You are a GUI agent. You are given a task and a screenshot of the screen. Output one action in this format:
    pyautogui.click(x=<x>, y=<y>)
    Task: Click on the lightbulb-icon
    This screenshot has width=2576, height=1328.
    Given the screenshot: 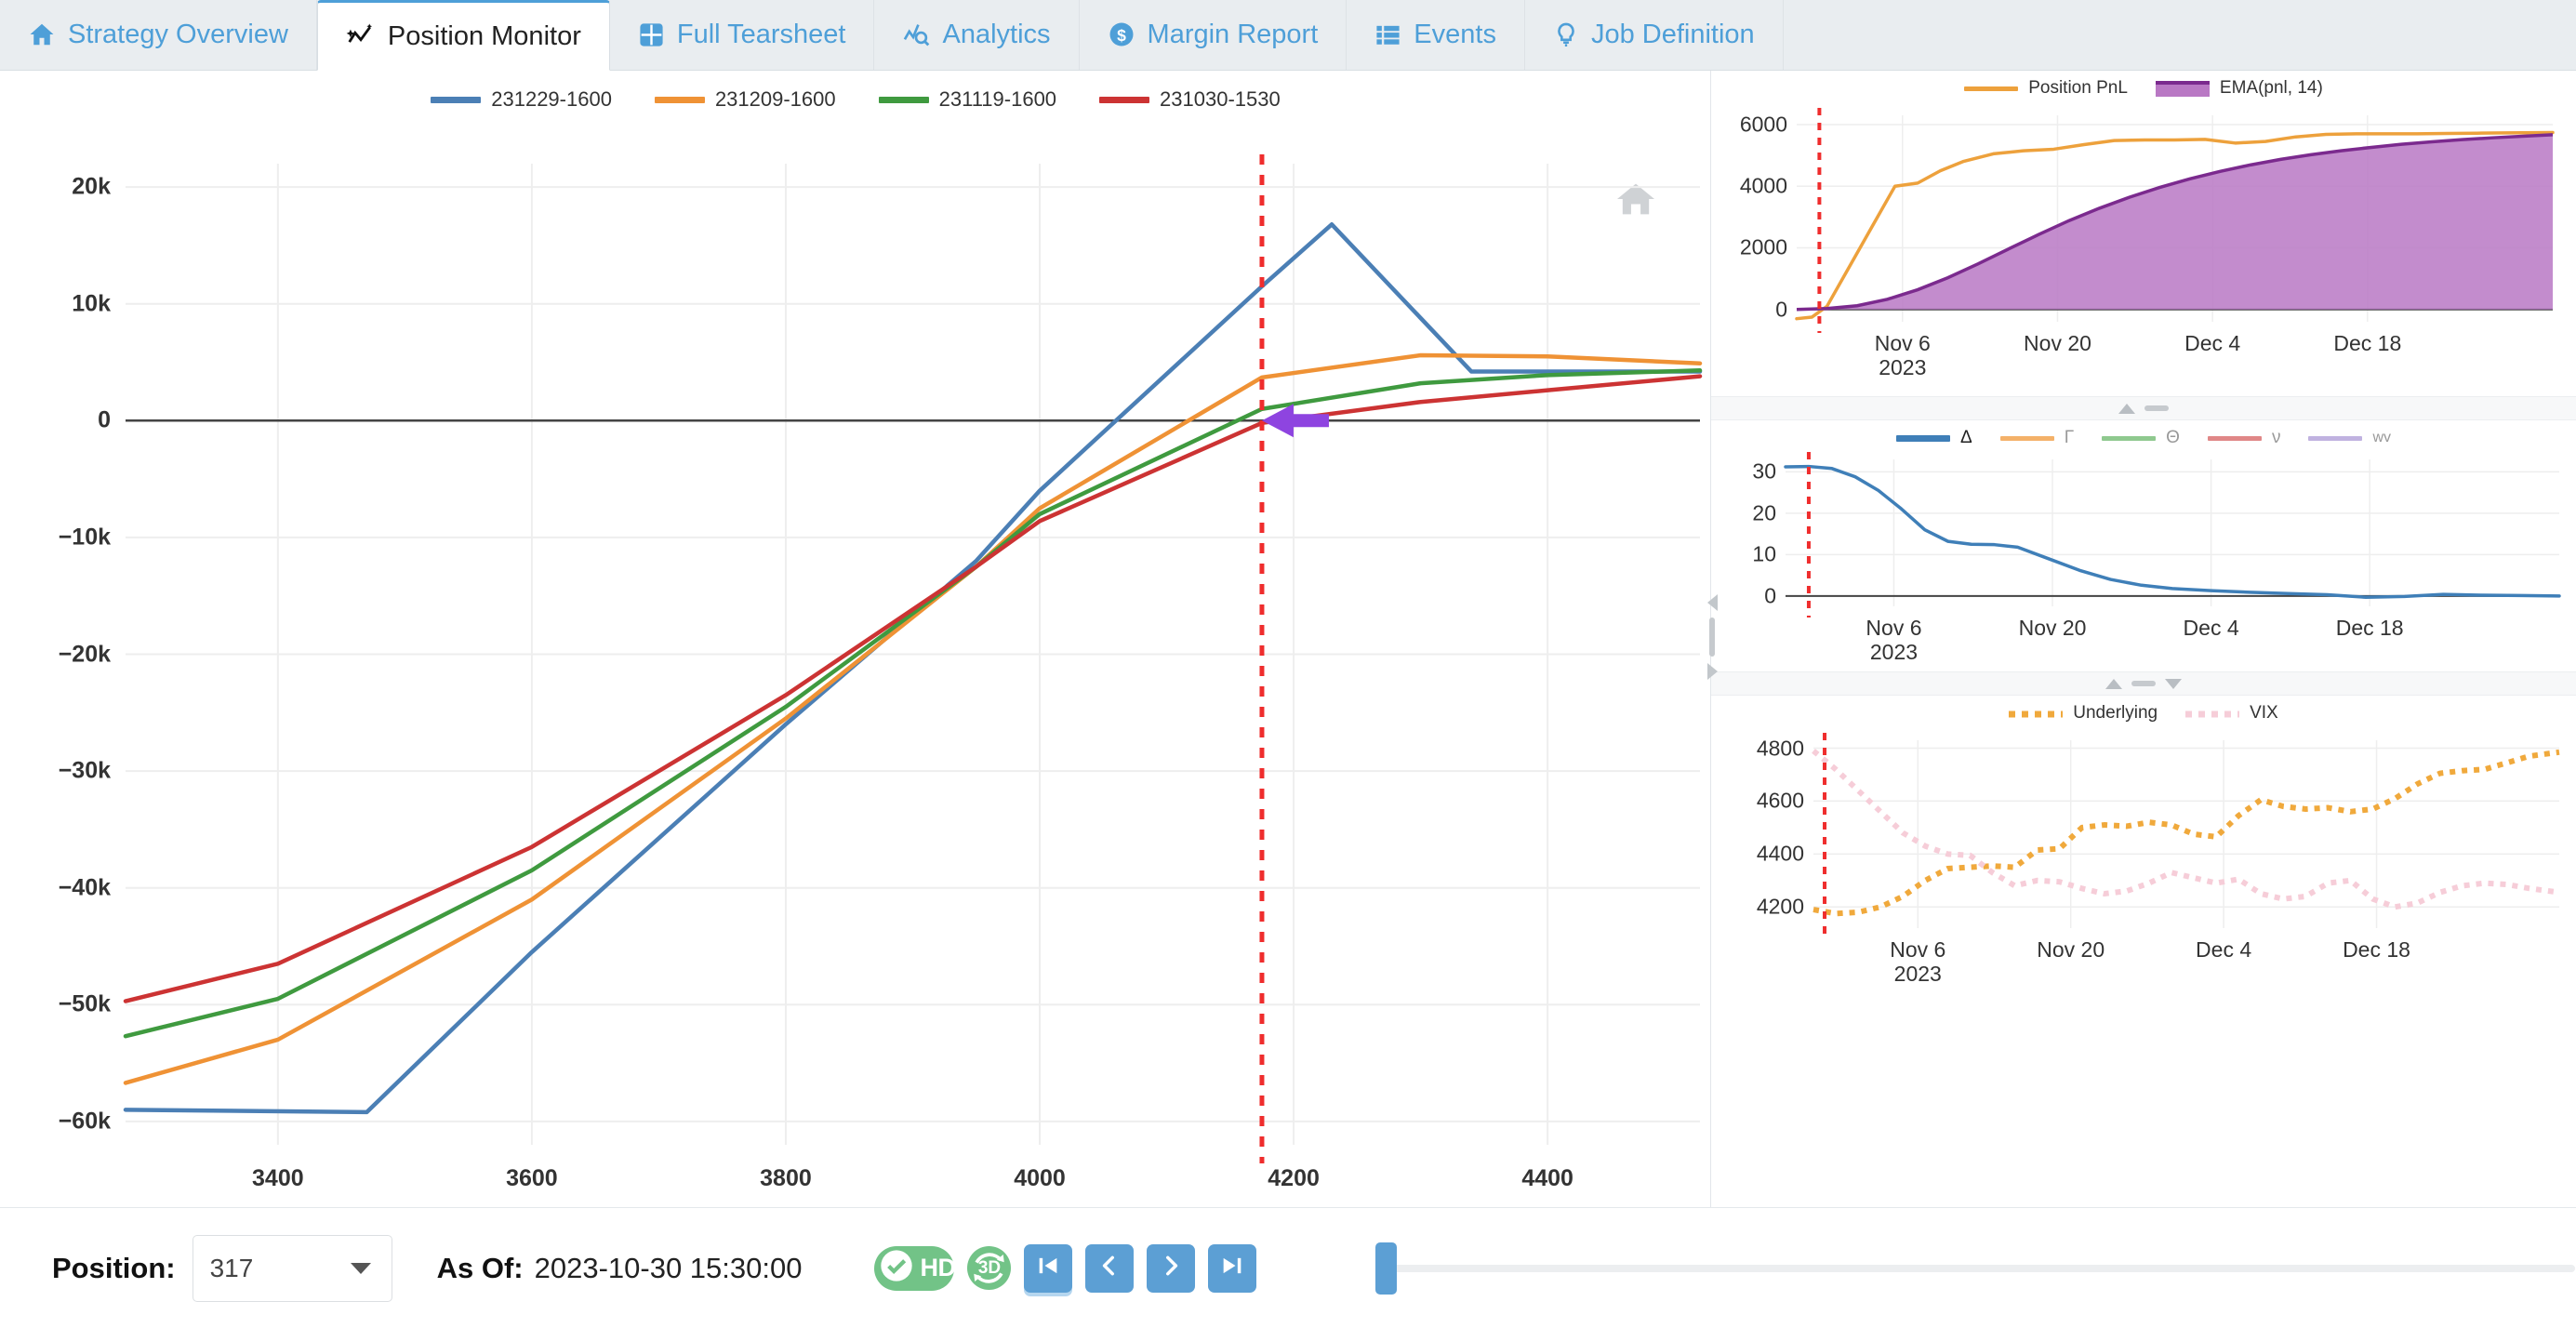 What is the action you would take?
    pyautogui.click(x=1566, y=34)
    